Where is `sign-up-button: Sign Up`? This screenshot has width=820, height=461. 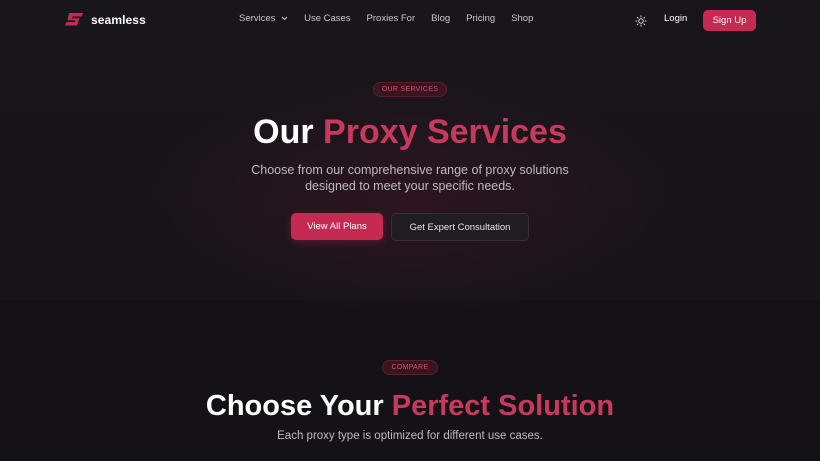
sign-up-button: Sign Up is located at coordinates (729, 20).